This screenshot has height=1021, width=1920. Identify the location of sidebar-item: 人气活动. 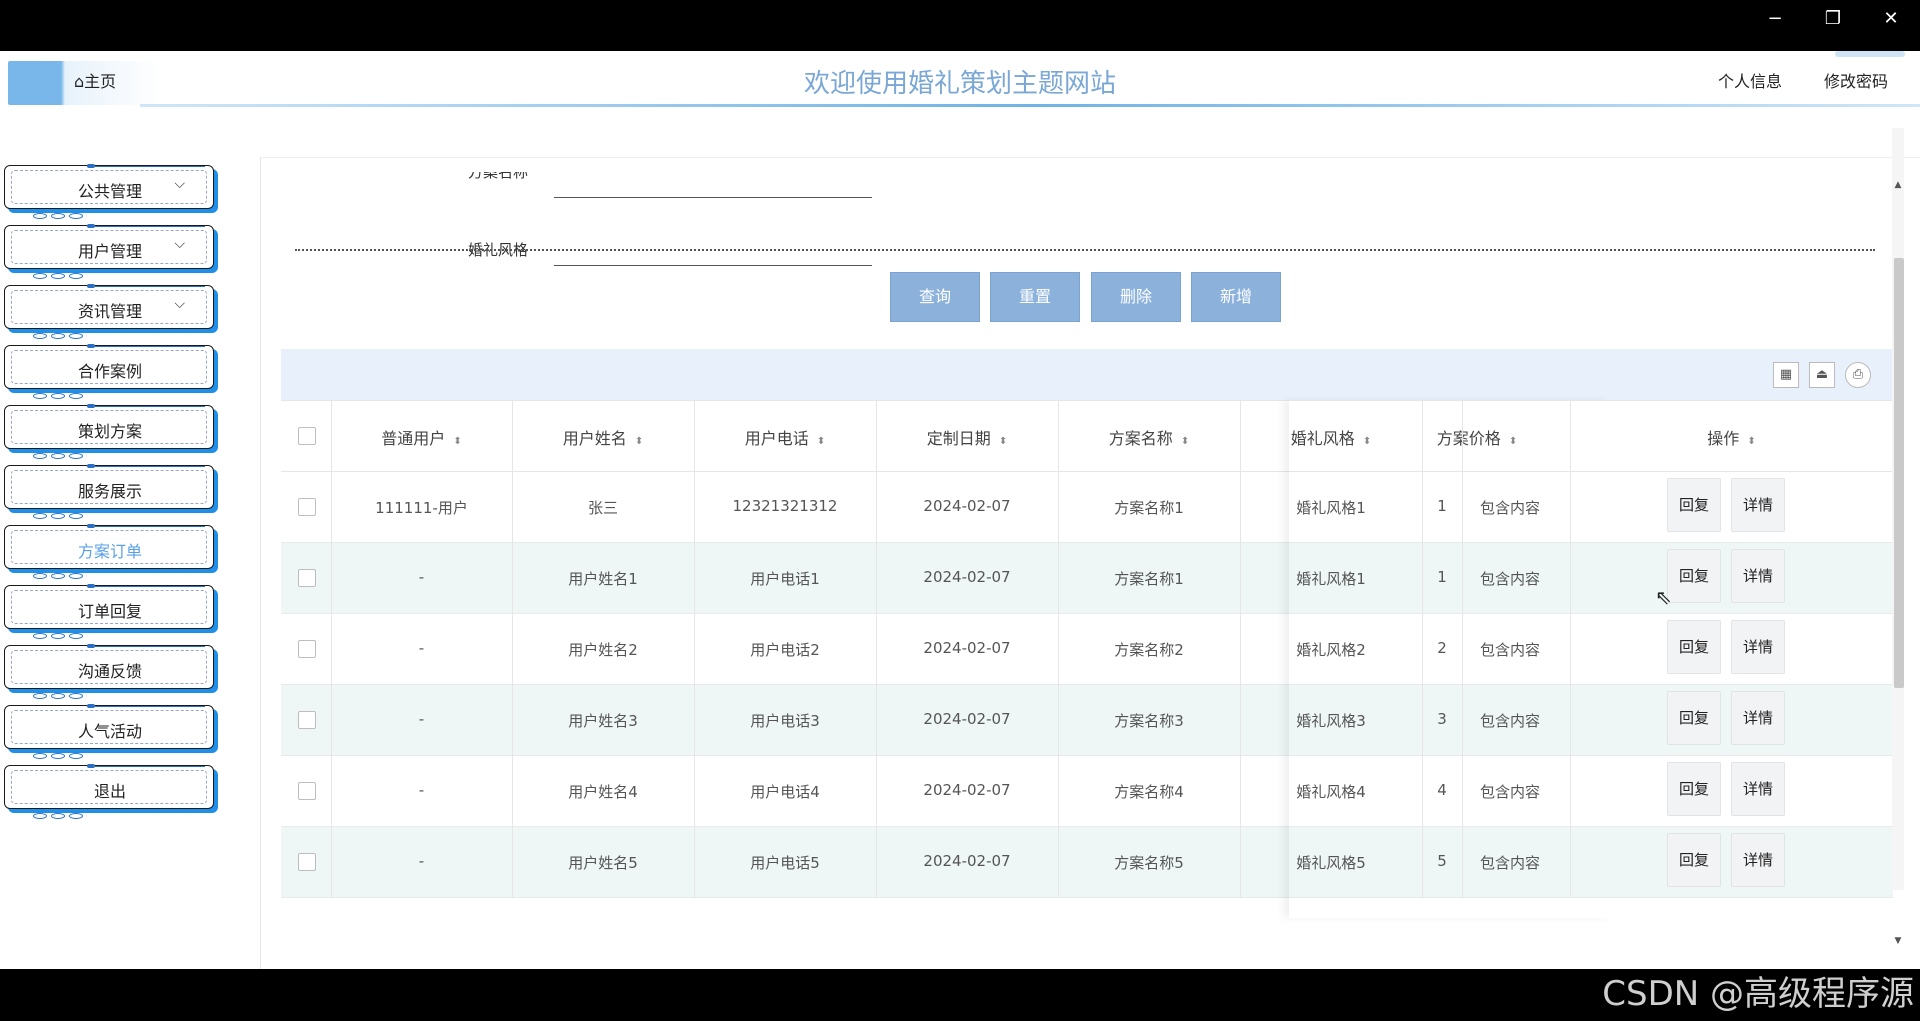
(109, 731).